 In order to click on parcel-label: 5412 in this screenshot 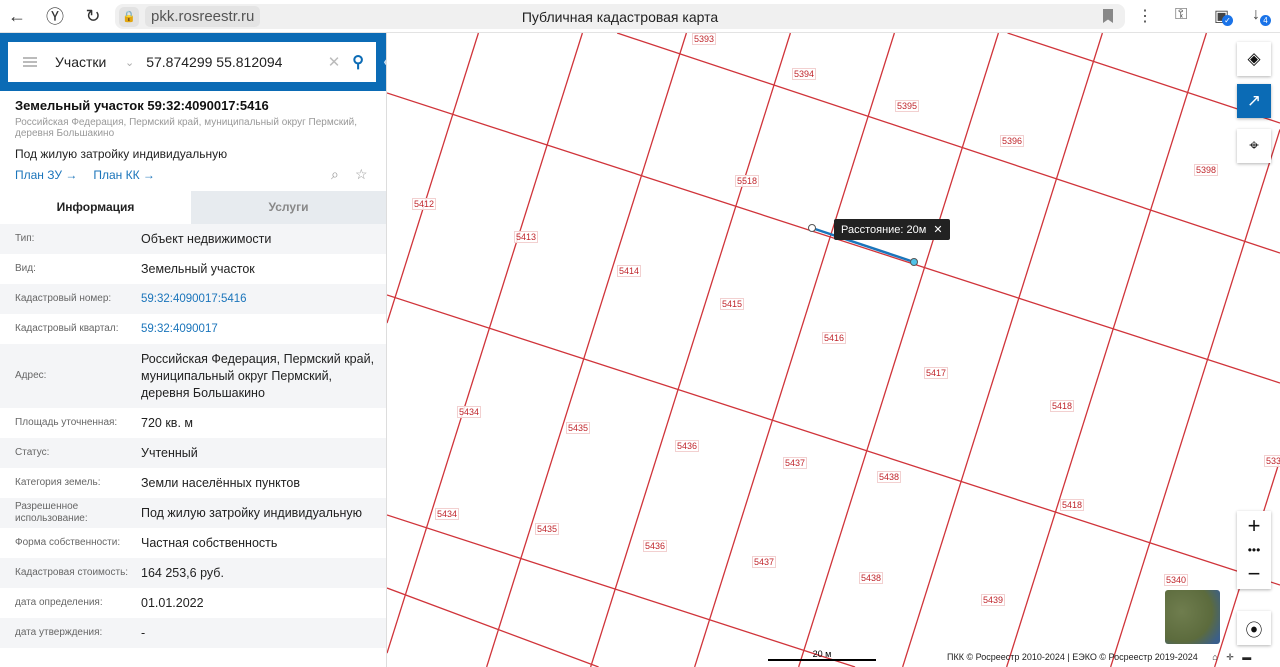, I will do `click(424, 204)`.